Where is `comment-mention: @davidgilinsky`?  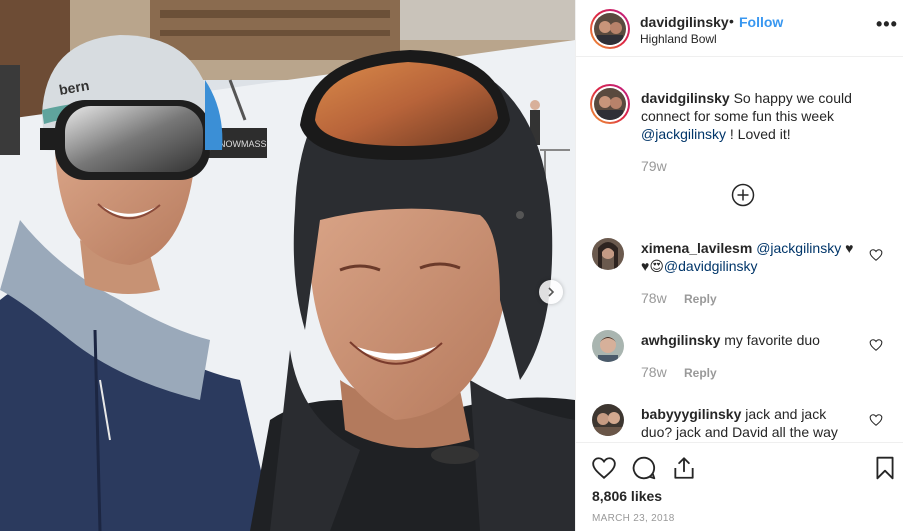
comment-mention: @davidgilinsky is located at coordinates (711, 266).